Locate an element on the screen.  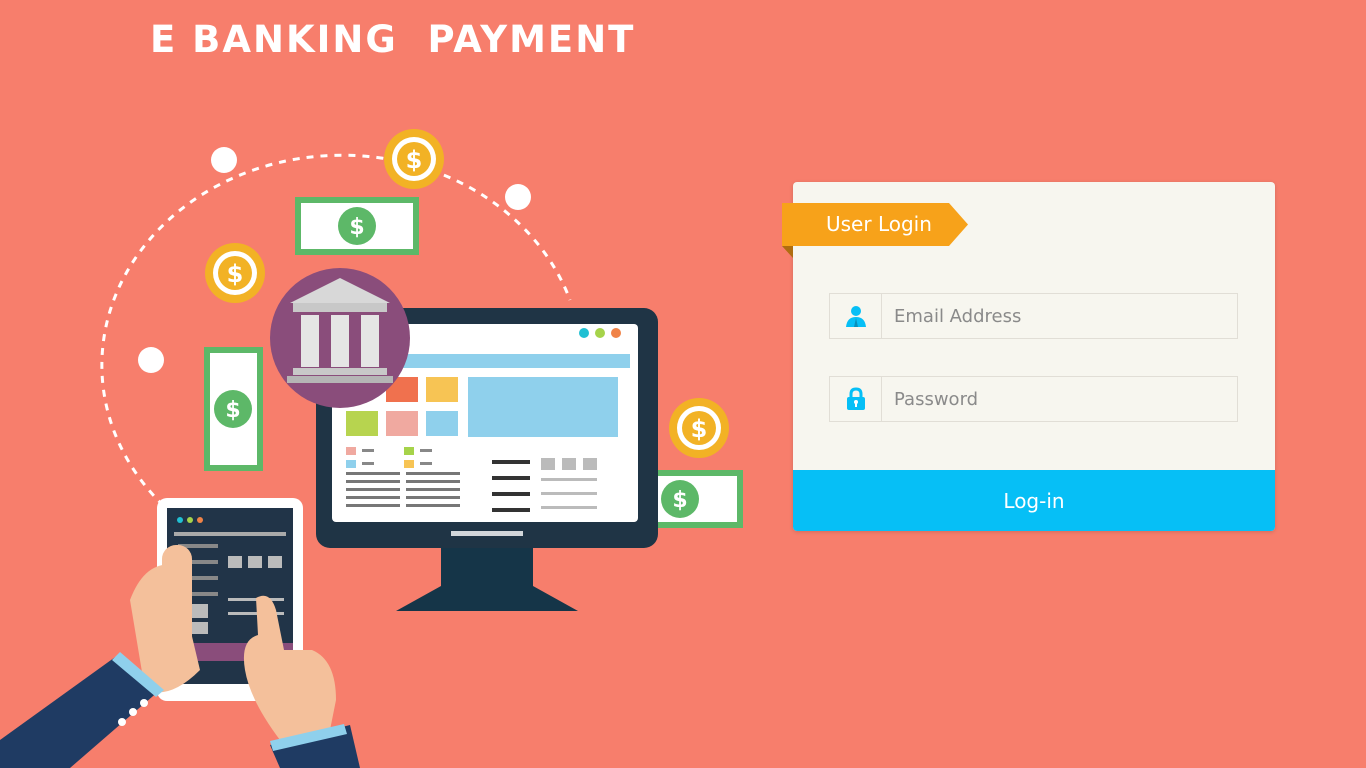
email-input is located at coordinates (1064, 316).